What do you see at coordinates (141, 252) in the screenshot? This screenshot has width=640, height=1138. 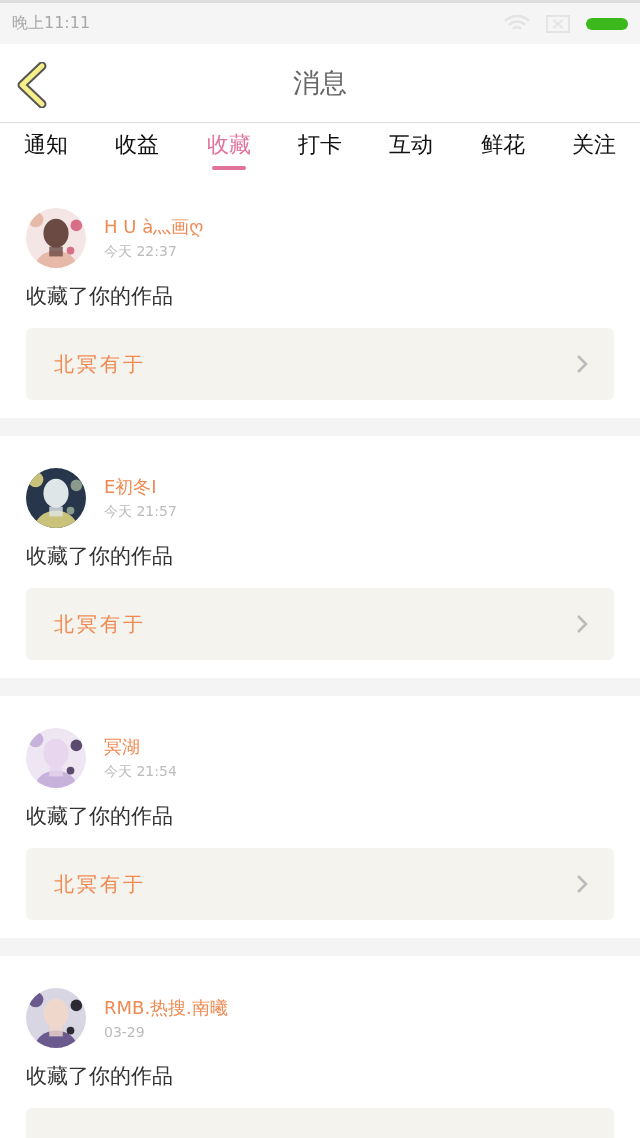 I see `message-time: 今天 22:37` at bounding box center [141, 252].